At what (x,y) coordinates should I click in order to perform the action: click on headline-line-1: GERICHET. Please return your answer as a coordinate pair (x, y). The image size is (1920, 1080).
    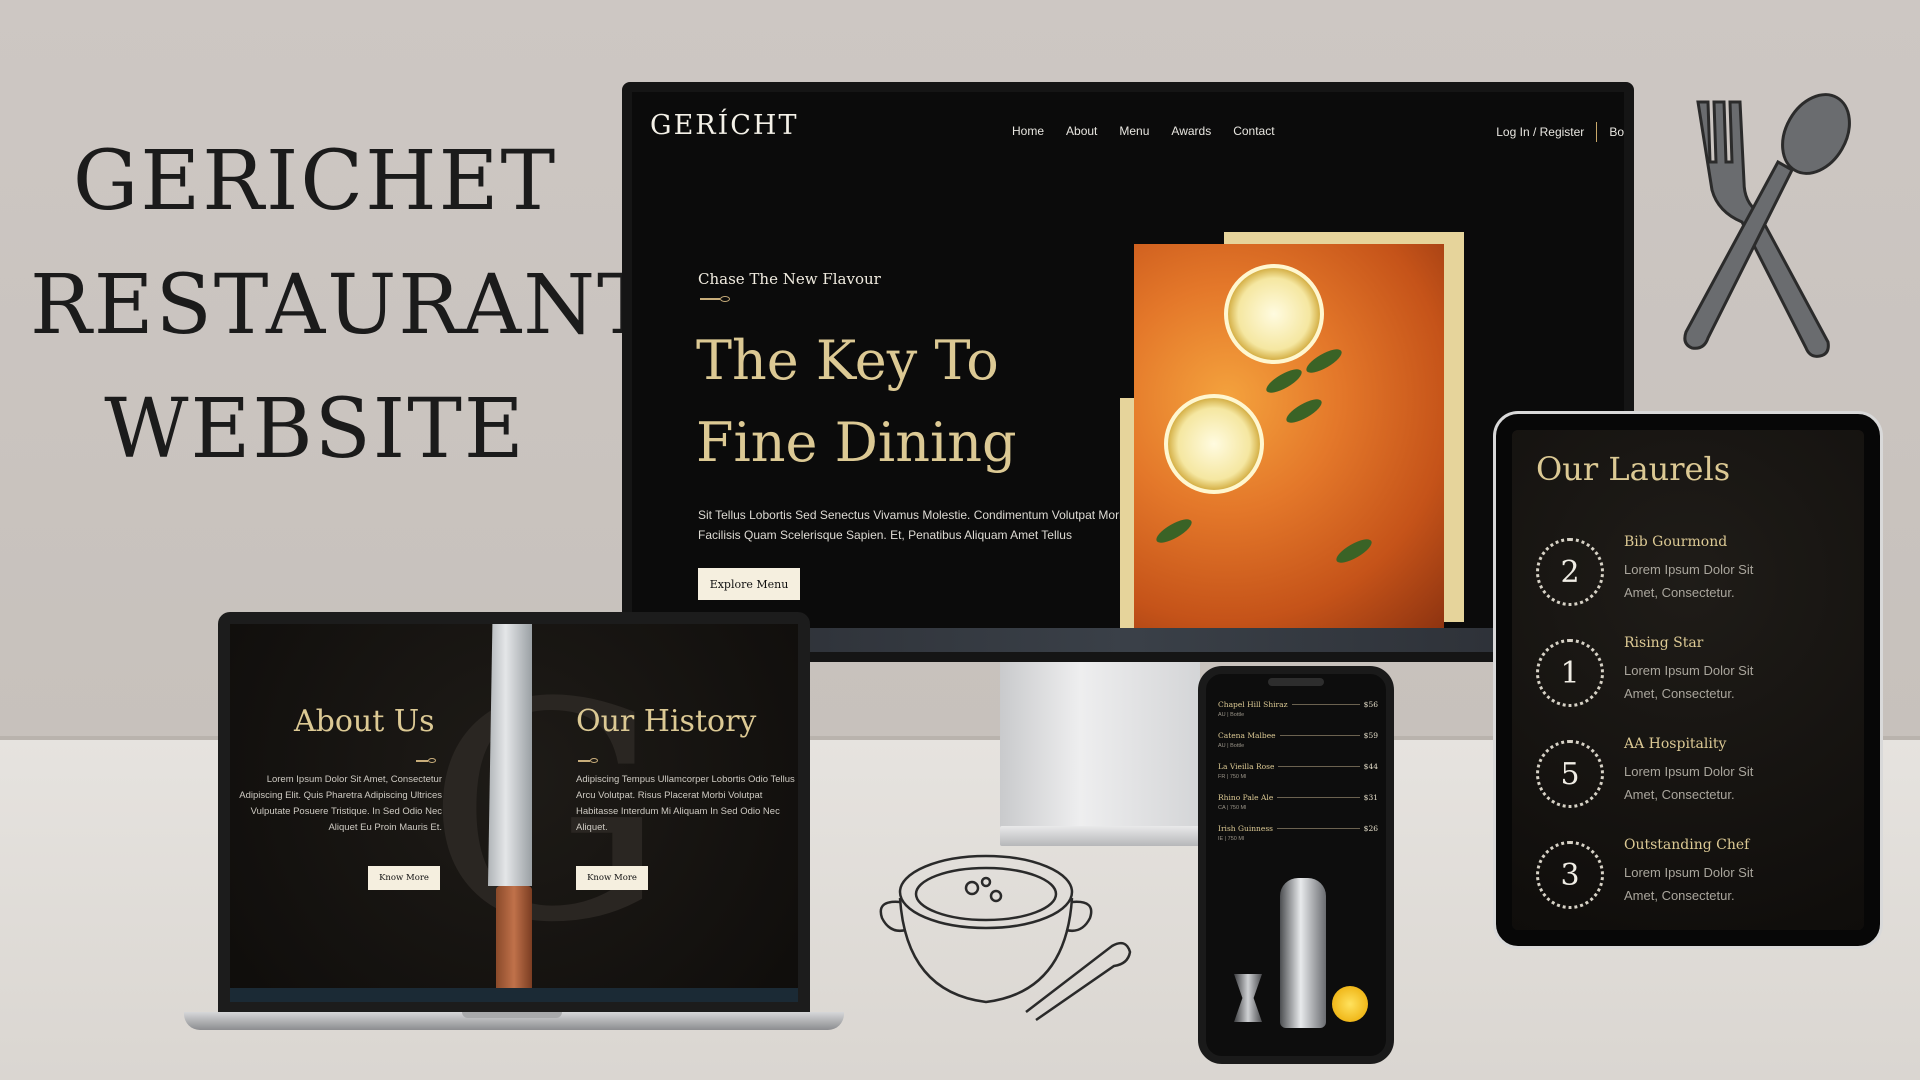
    Looking at the image, I should click on (315, 181).